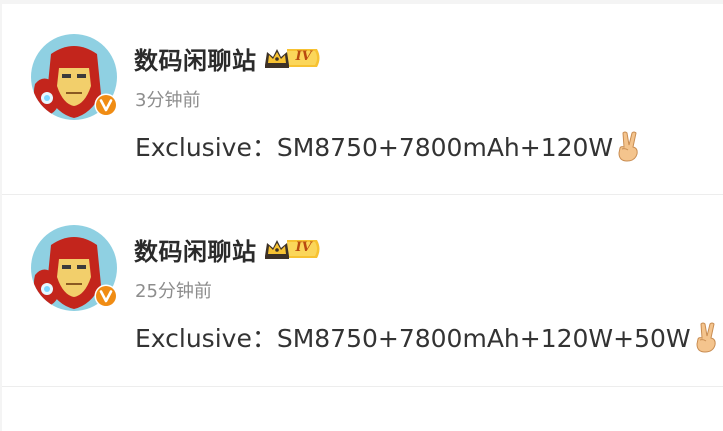 The image size is (723, 431). What do you see at coordinates (374, 147) in the screenshot?
I see `post-text: Exclusive：SM8750+7800mAh+120W` at bounding box center [374, 147].